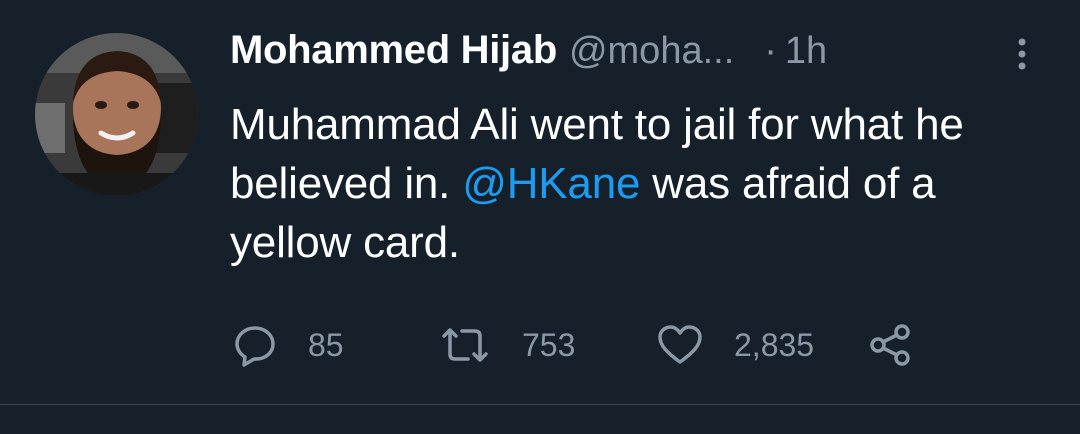 The width and height of the screenshot is (1080, 434). Describe the element at coordinates (288, 345) in the screenshot. I see `reply-button: 85` at that location.